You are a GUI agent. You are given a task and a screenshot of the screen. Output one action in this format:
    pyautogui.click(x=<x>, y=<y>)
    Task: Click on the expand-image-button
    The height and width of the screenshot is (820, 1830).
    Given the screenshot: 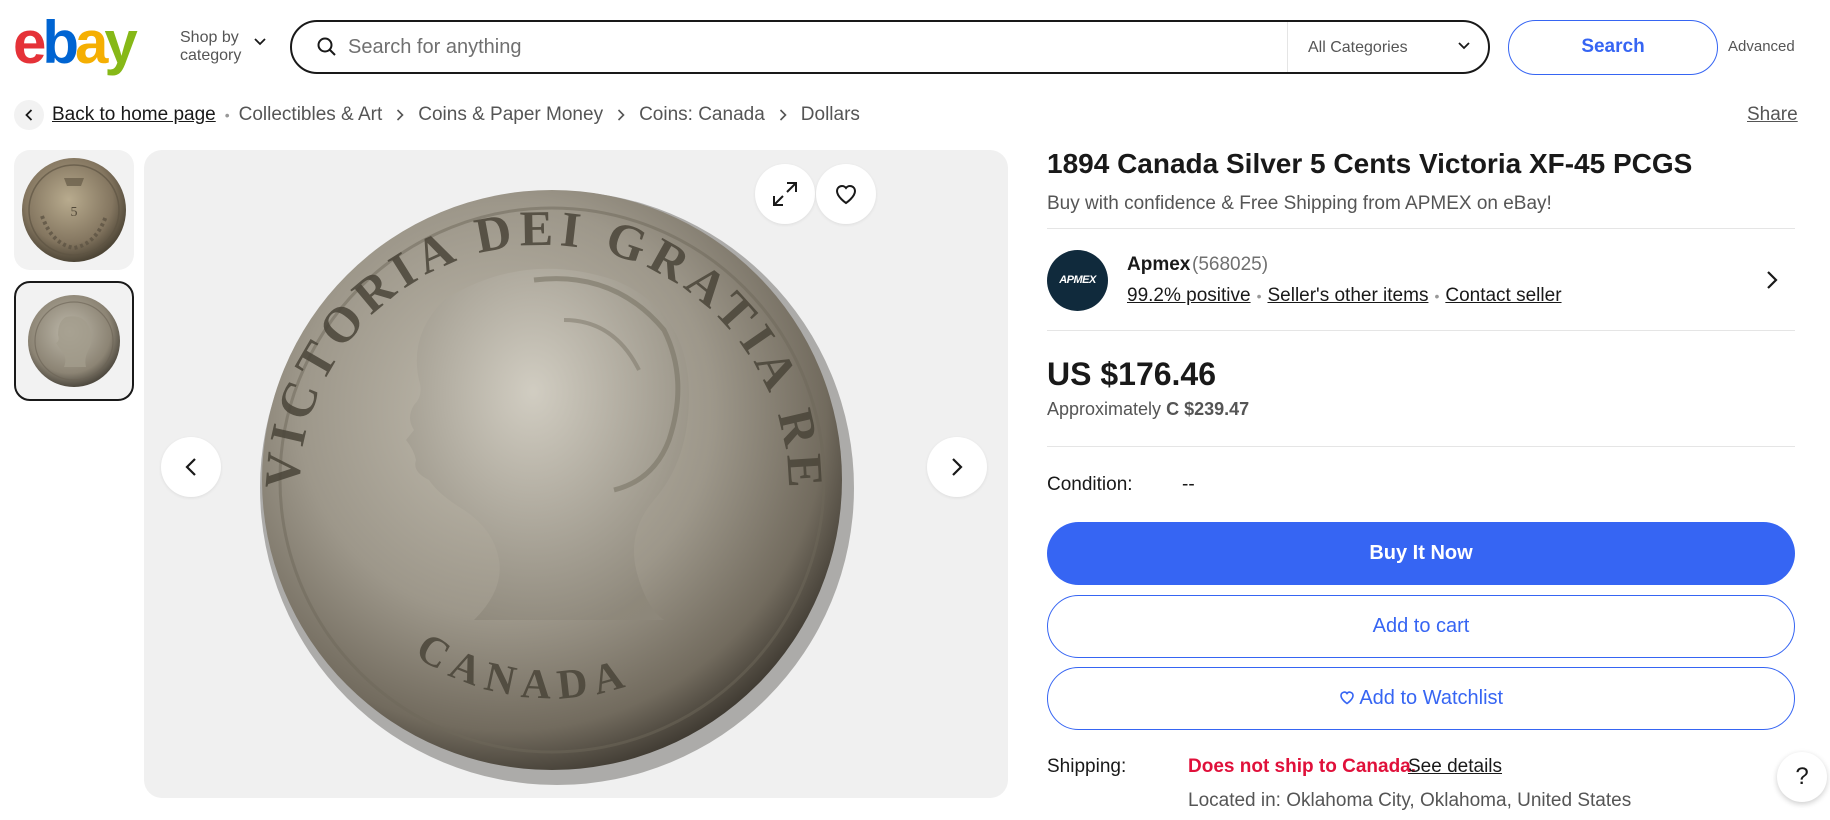 What is the action you would take?
    pyautogui.click(x=785, y=194)
    